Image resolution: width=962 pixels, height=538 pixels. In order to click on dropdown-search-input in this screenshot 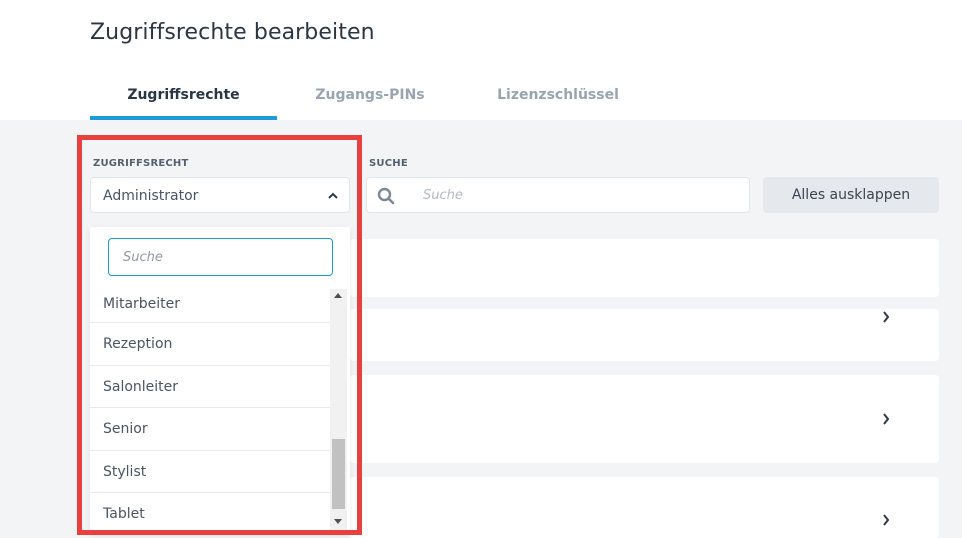, I will do `click(220, 257)`.